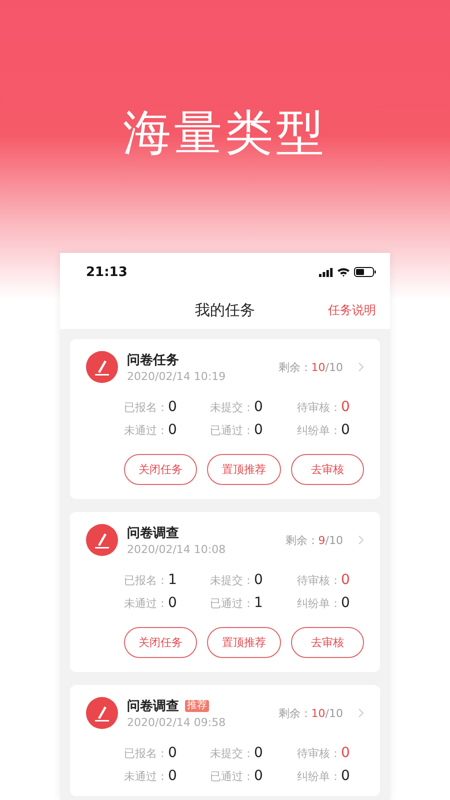 The width and height of the screenshot is (450, 800). Describe the element at coordinates (153, 360) in the screenshot. I see `task-title: 问卷任务` at that location.